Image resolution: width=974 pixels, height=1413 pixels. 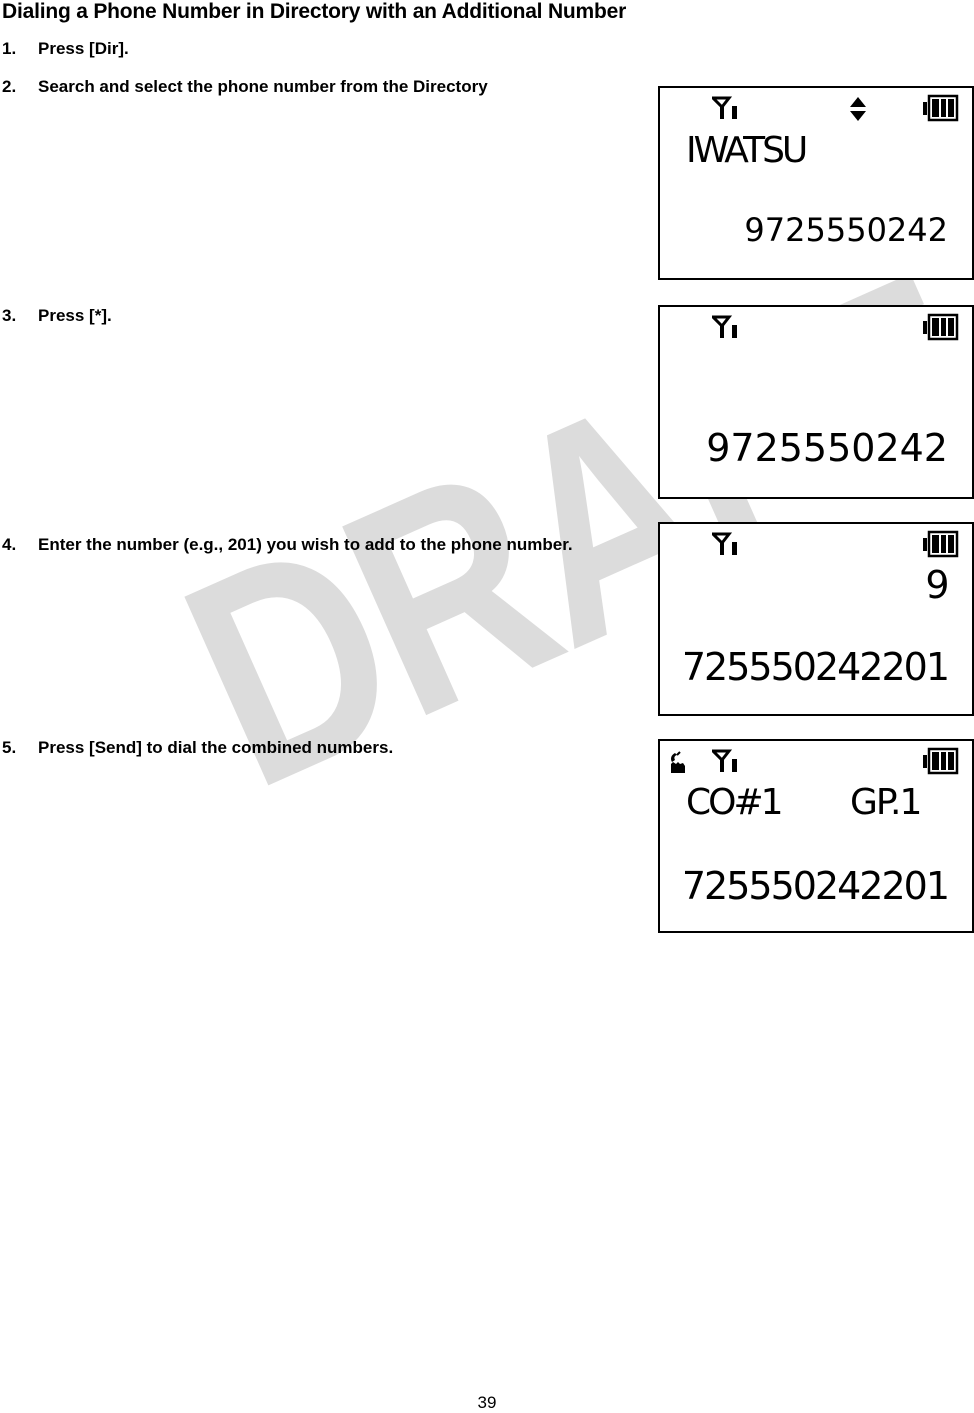 What do you see at coordinates (816, 836) in the screenshot?
I see `lcd-screen-dialing: CO#1 GP.1 725550242201` at bounding box center [816, 836].